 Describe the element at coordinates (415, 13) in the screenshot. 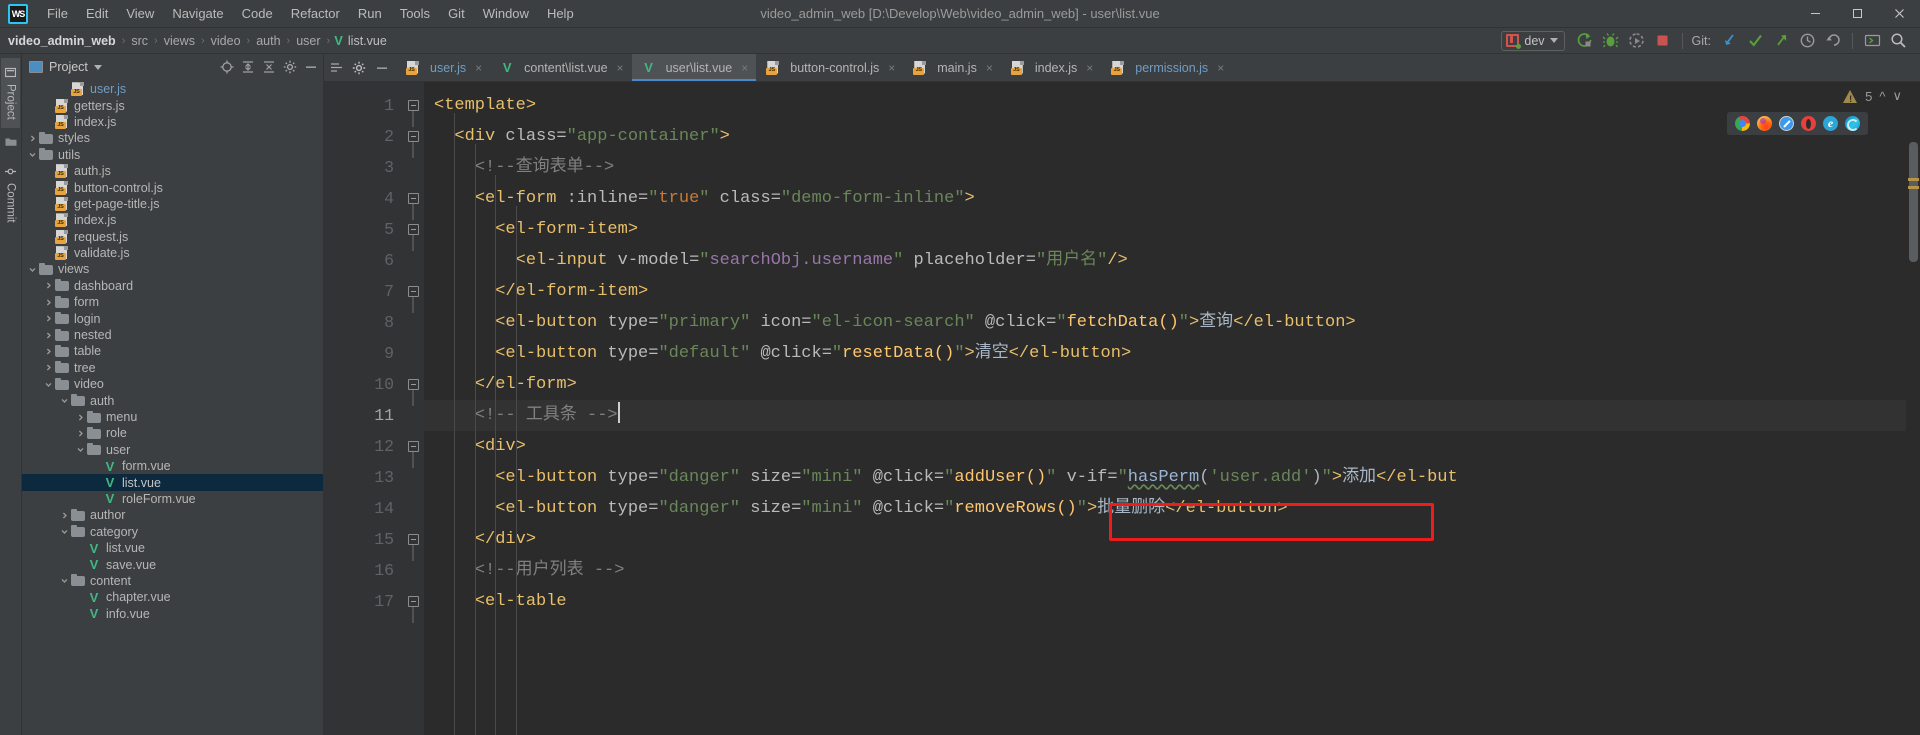

I see `menu-item-tools: Tools` at that location.